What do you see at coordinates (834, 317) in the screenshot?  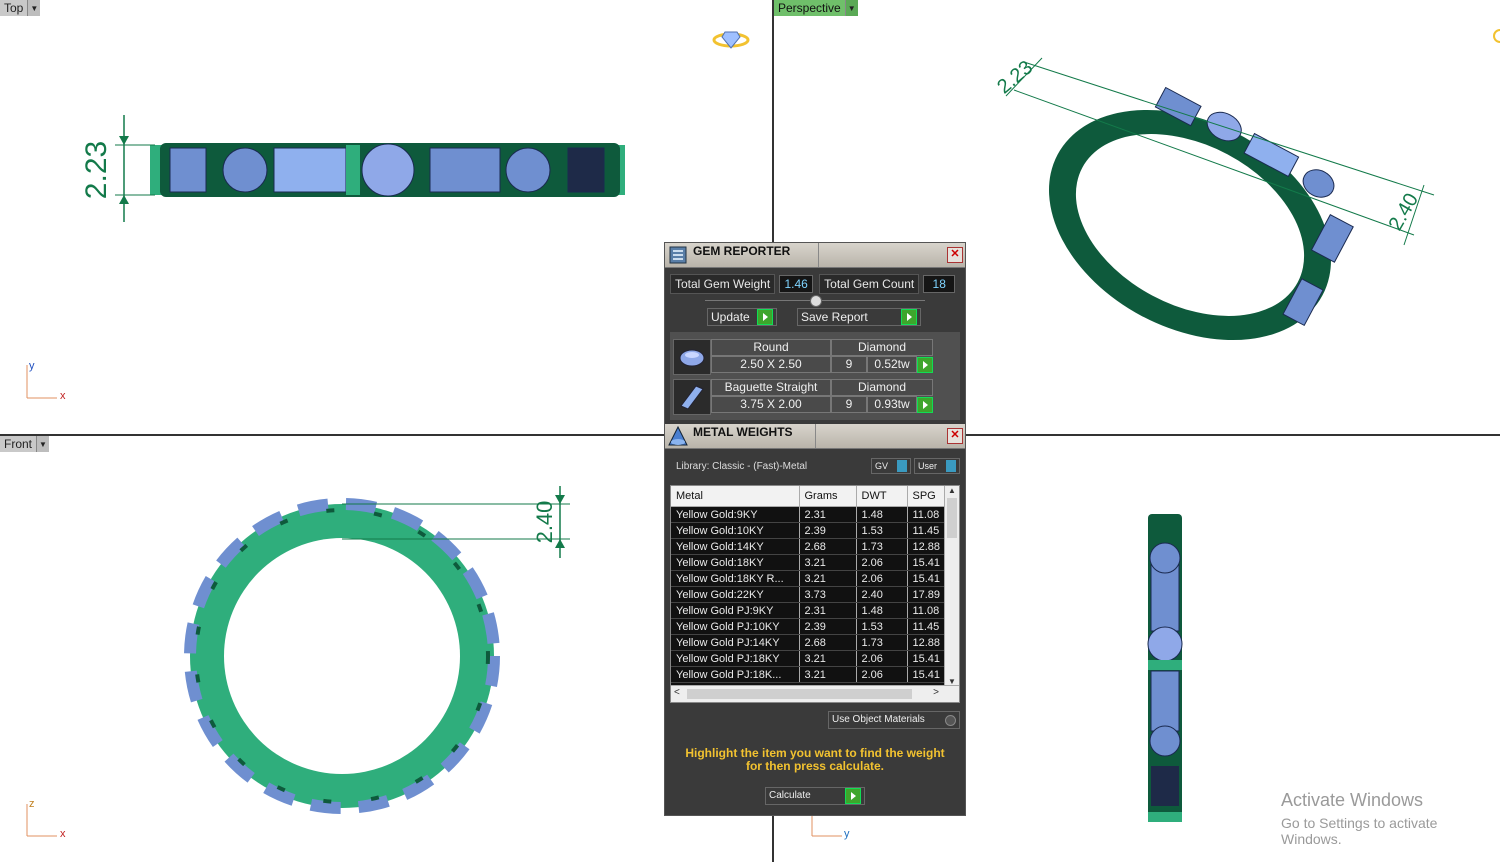 I see `save-report-label: Save Report` at bounding box center [834, 317].